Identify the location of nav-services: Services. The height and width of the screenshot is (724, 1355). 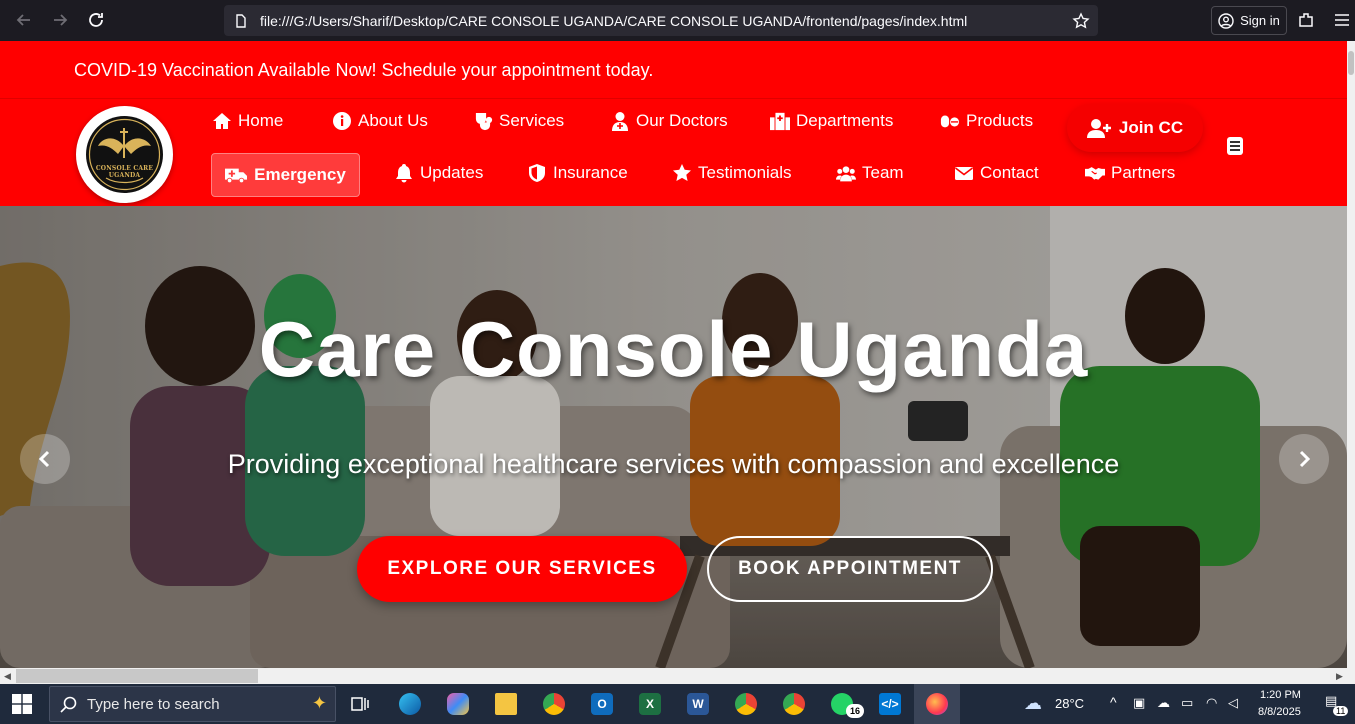
(518, 121).